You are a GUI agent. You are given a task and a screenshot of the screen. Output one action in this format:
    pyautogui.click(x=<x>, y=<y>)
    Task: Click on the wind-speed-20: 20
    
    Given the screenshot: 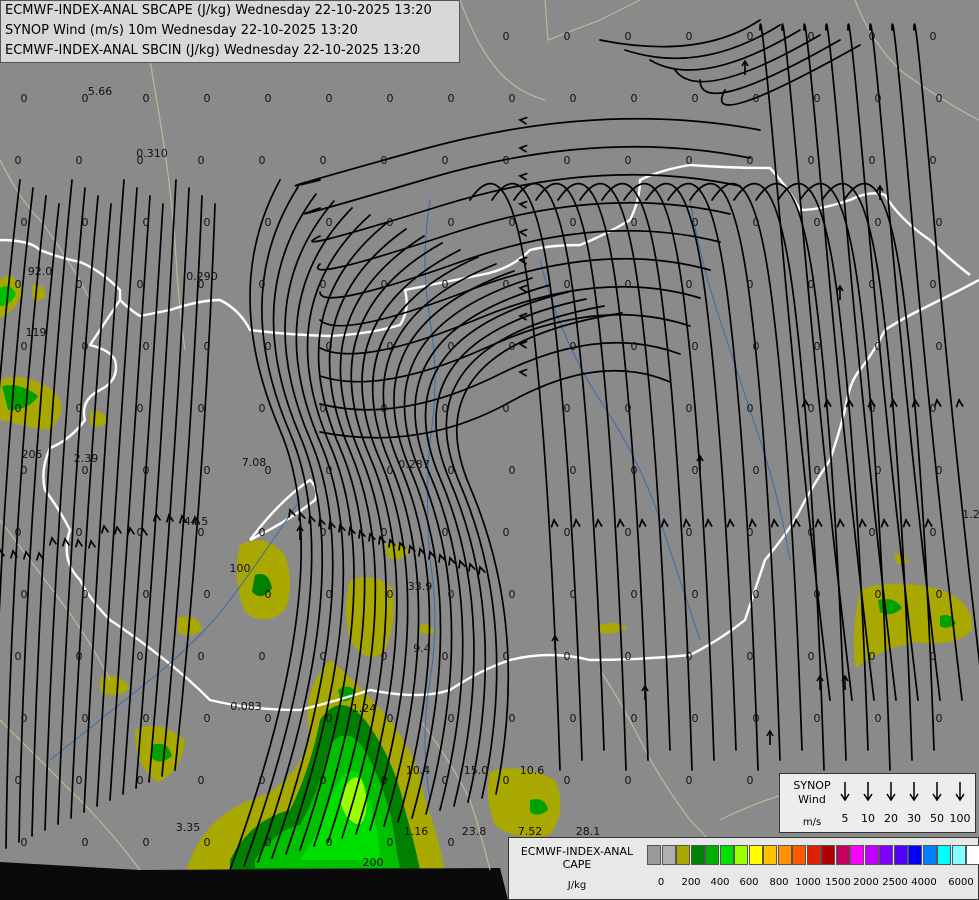 What is the action you would take?
    pyautogui.click(x=891, y=818)
    